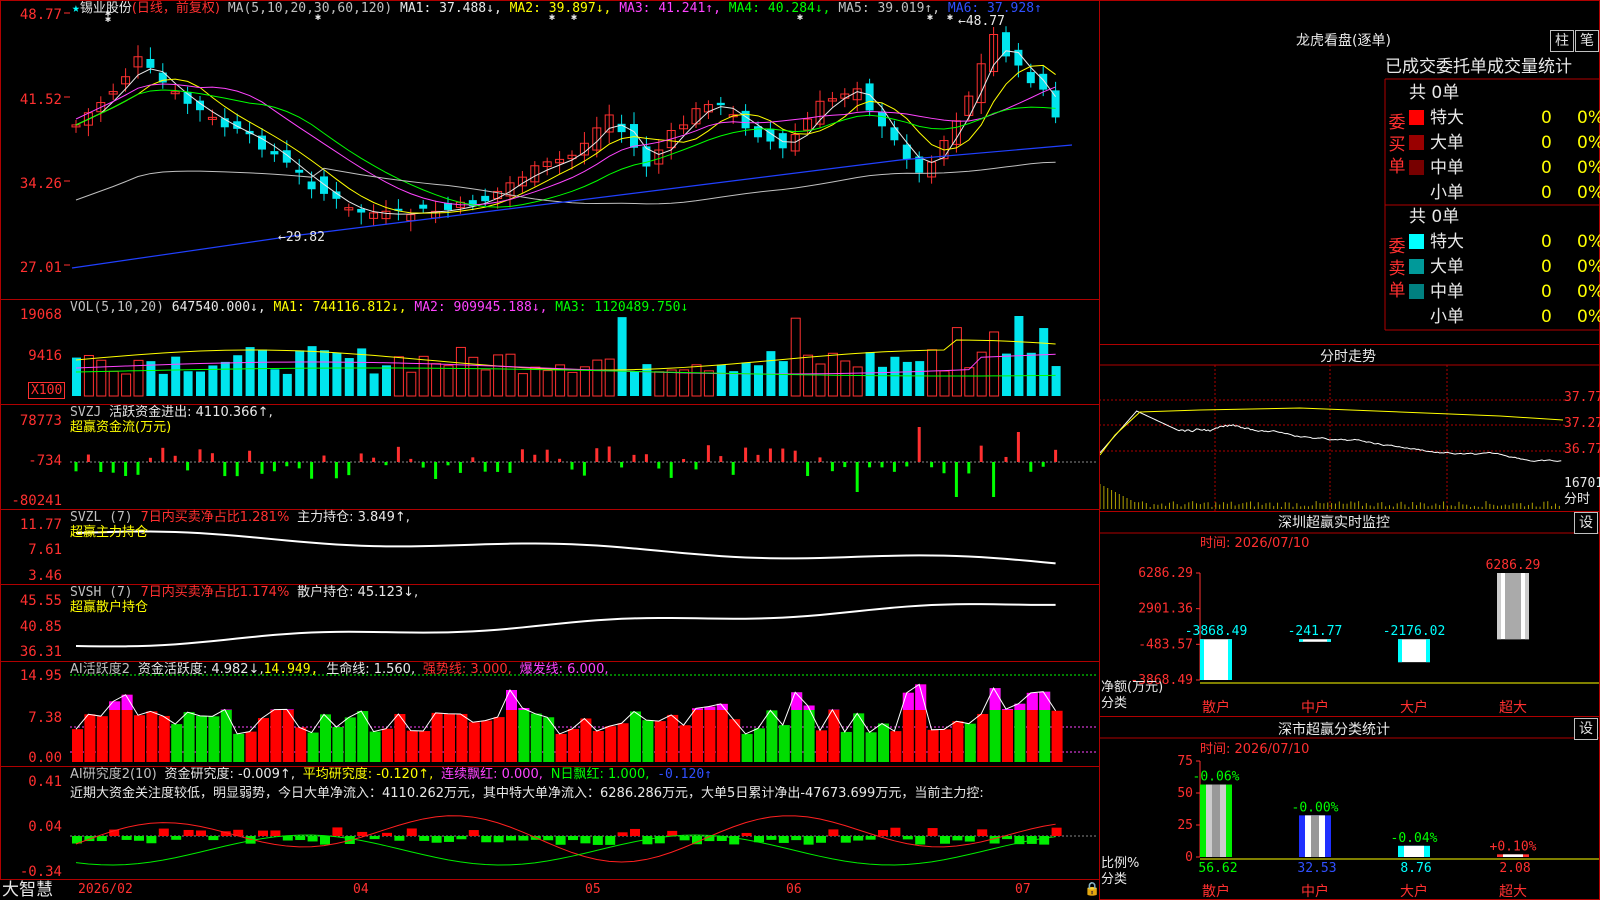  Describe the element at coordinates (40, 652) in the screenshot. I see `svsh-axis-3: 36.31` at that location.